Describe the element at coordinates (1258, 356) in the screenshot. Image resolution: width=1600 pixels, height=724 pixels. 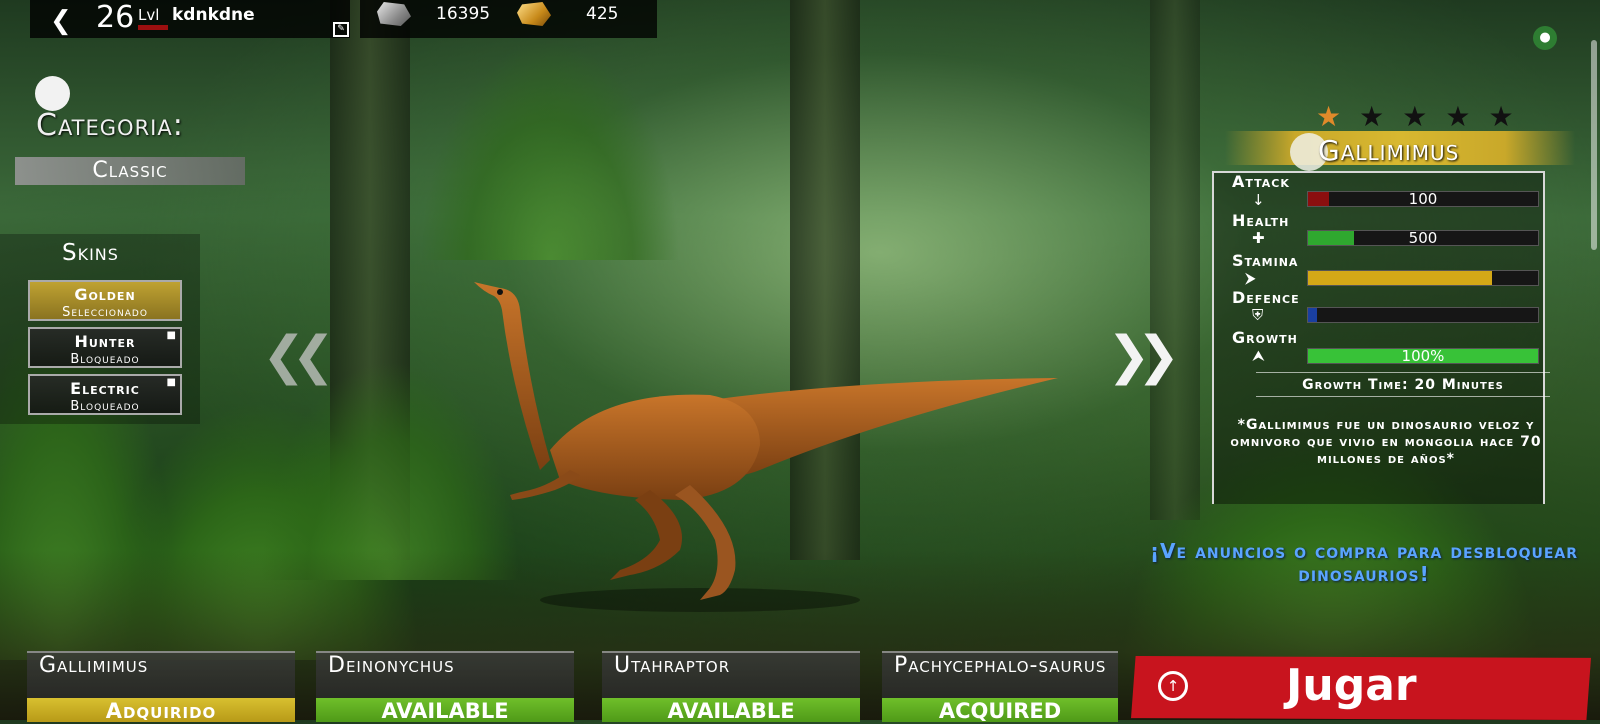
I see `baby-dino-icon: ⮝` at that location.